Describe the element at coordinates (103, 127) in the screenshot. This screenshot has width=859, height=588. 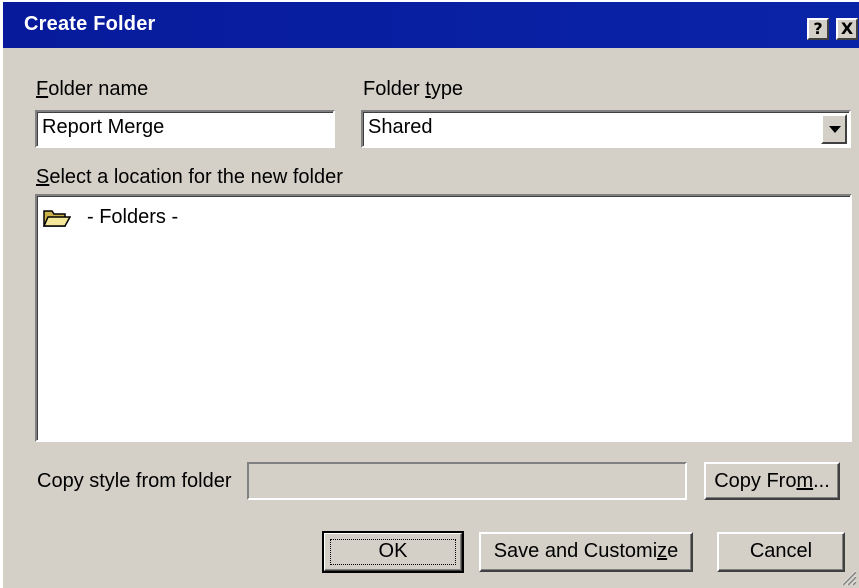
I see `folder-name-value: Report Merge` at that location.